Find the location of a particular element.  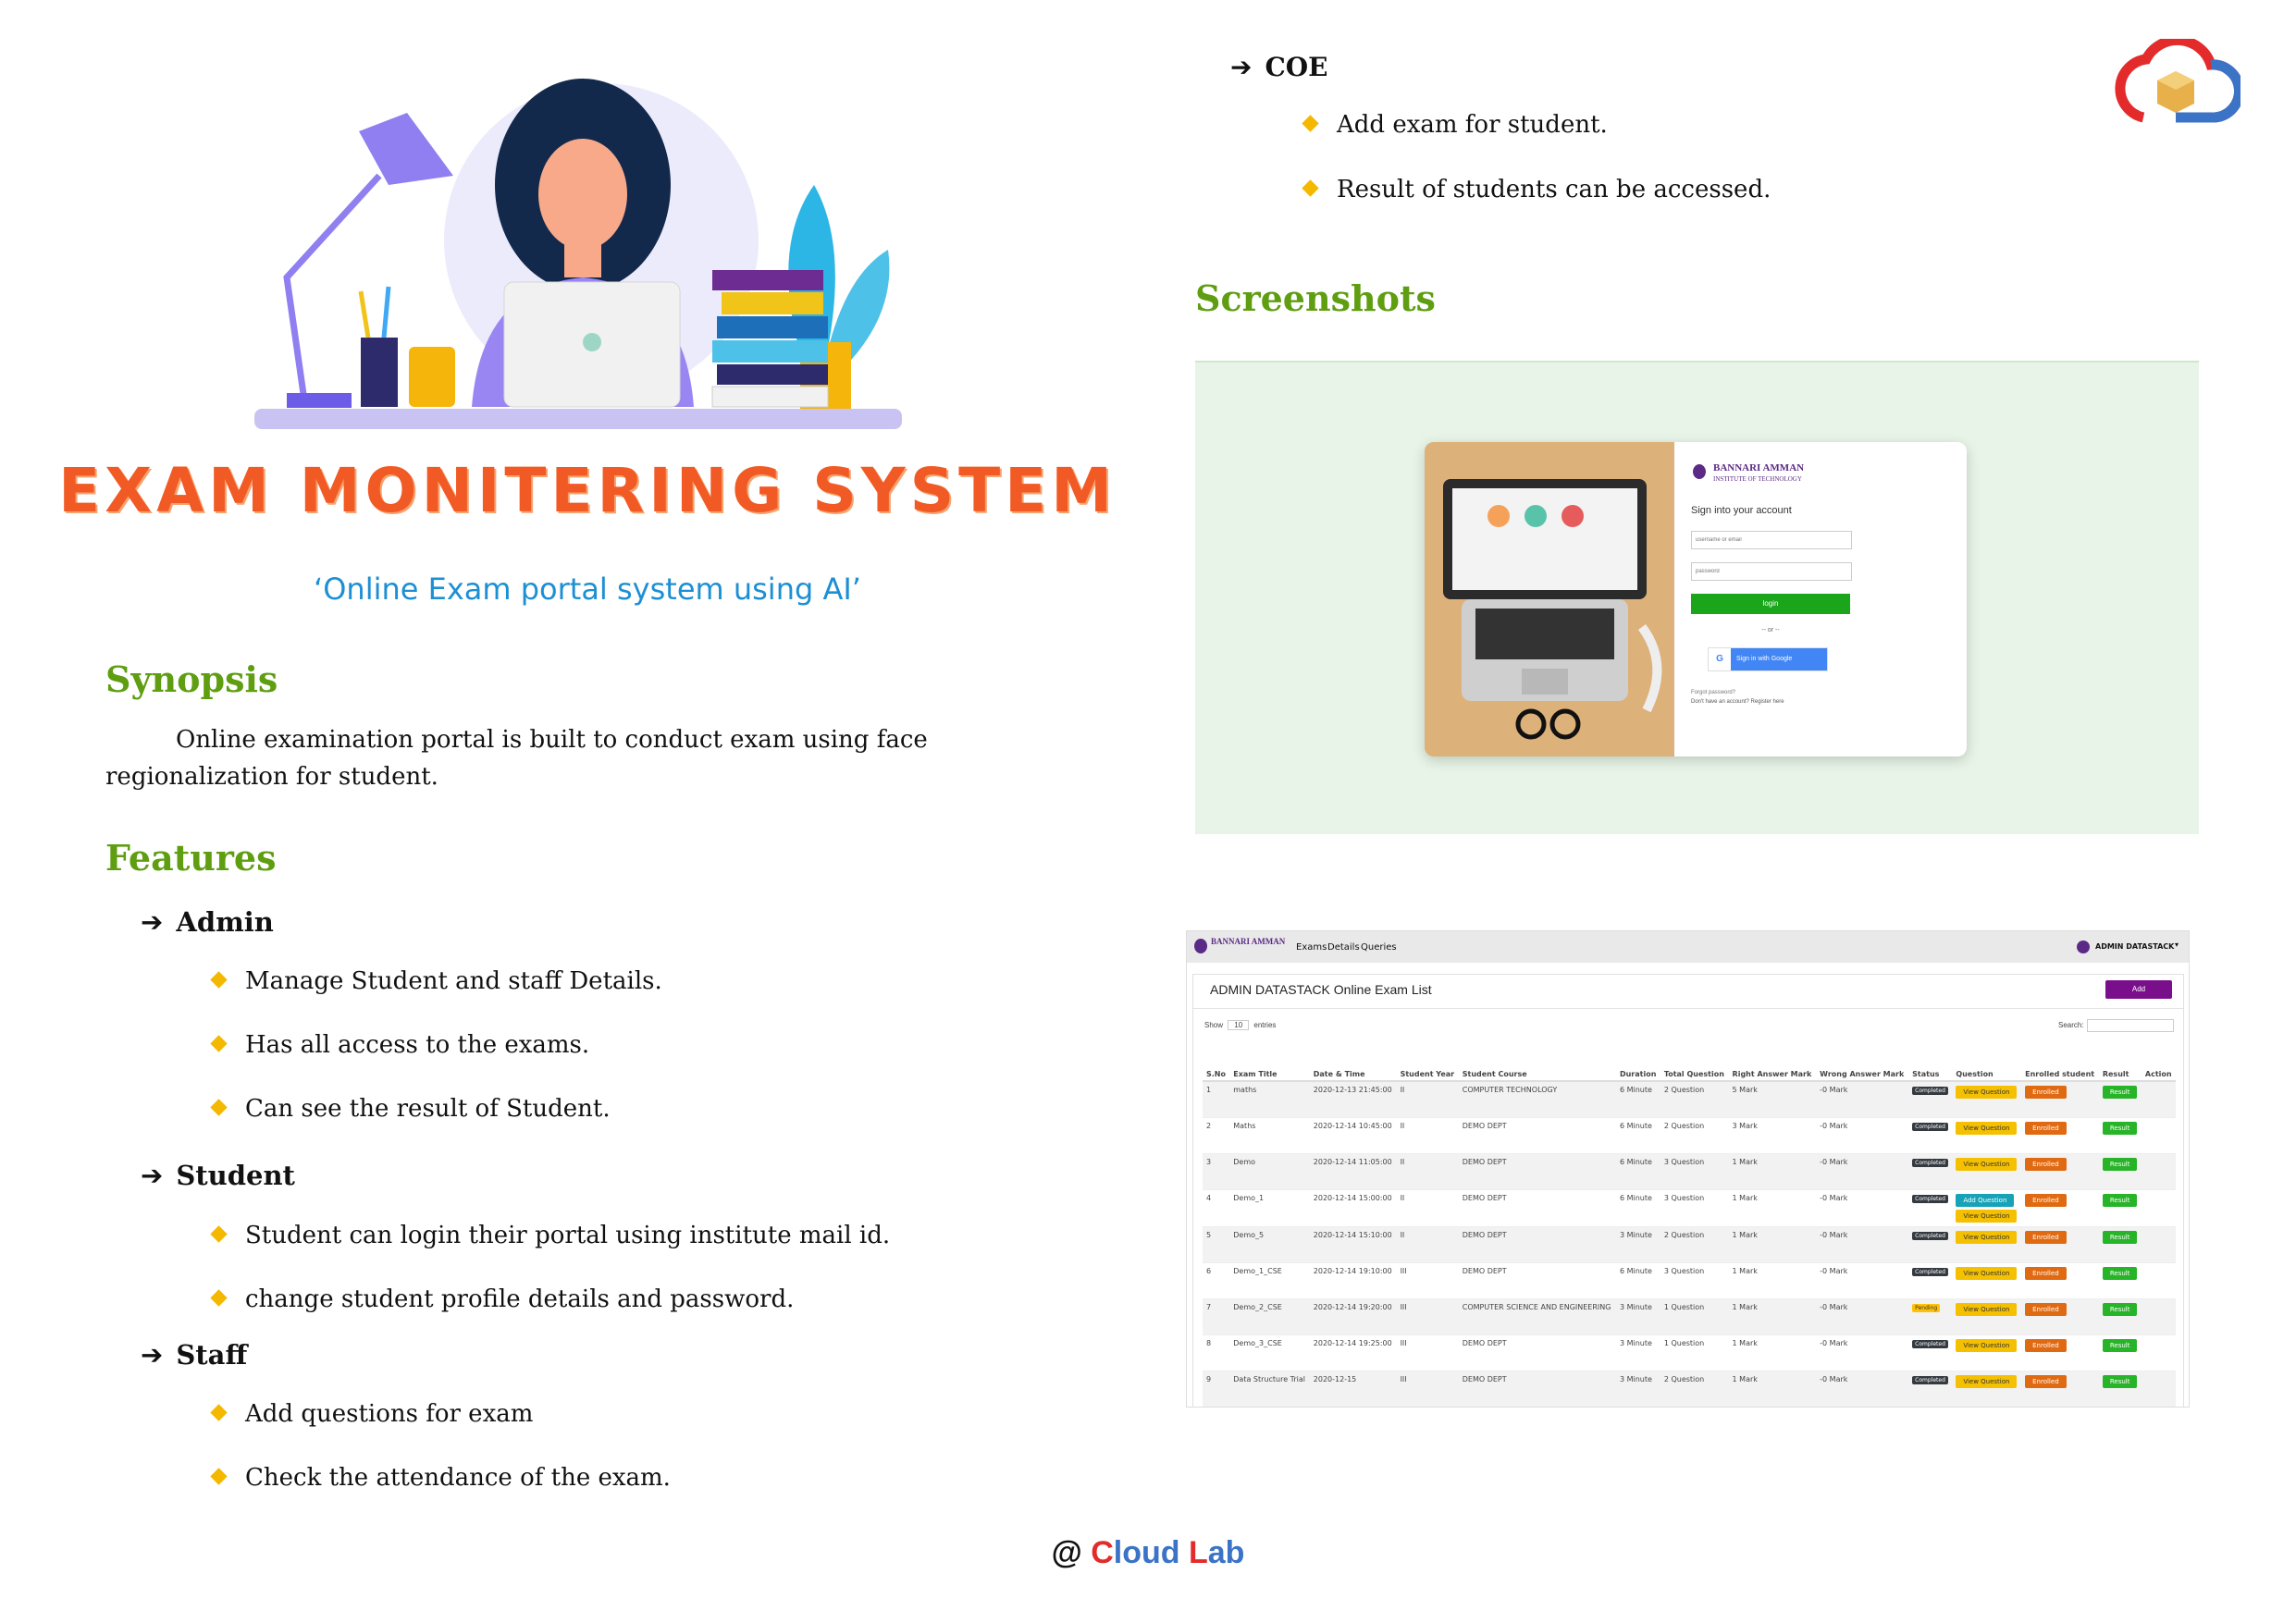

cell-date: 2020-12-14 15:00:00 is located at coordinates (1353, 1208).